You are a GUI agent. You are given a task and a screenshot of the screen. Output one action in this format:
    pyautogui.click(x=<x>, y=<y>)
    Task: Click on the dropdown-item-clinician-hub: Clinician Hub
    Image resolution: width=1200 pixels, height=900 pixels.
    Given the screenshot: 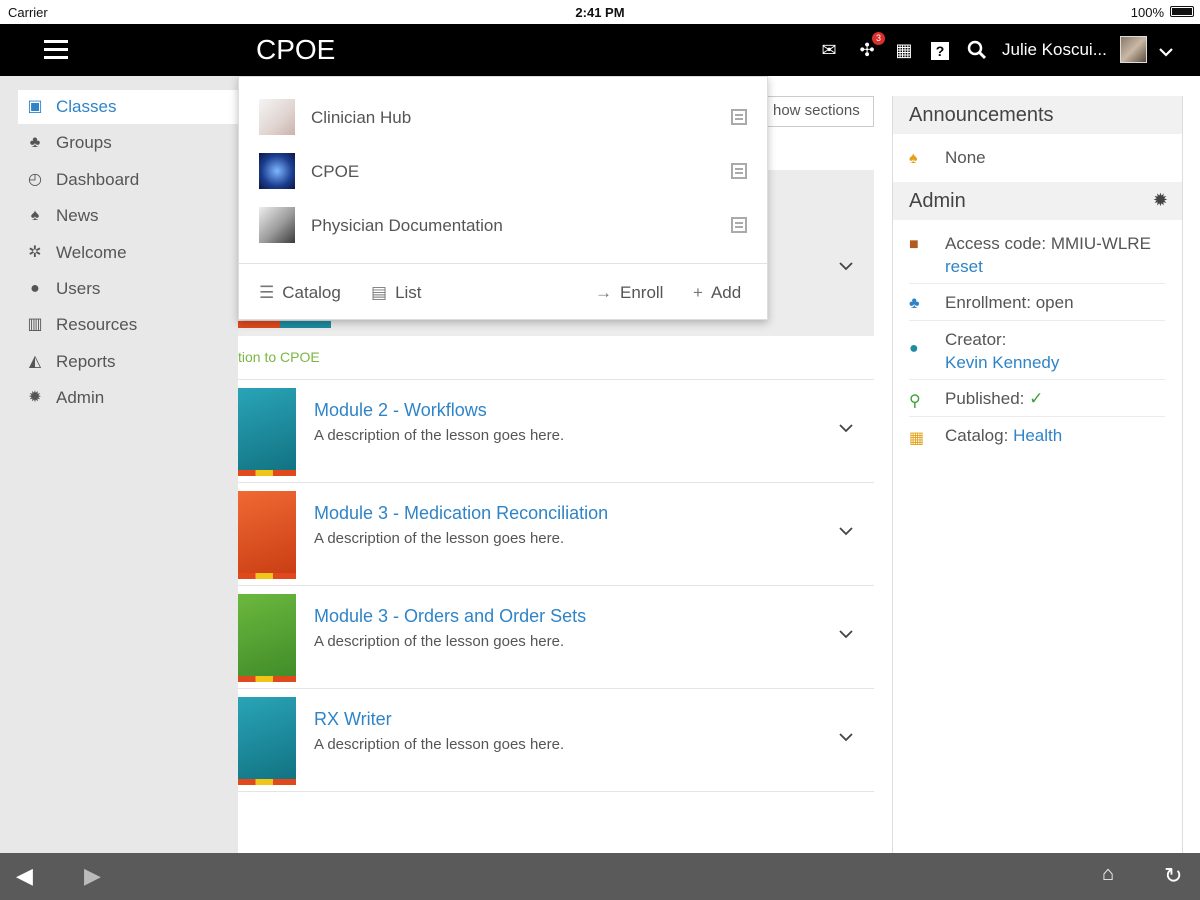 What is the action you would take?
    pyautogui.click(x=503, y=115)
    